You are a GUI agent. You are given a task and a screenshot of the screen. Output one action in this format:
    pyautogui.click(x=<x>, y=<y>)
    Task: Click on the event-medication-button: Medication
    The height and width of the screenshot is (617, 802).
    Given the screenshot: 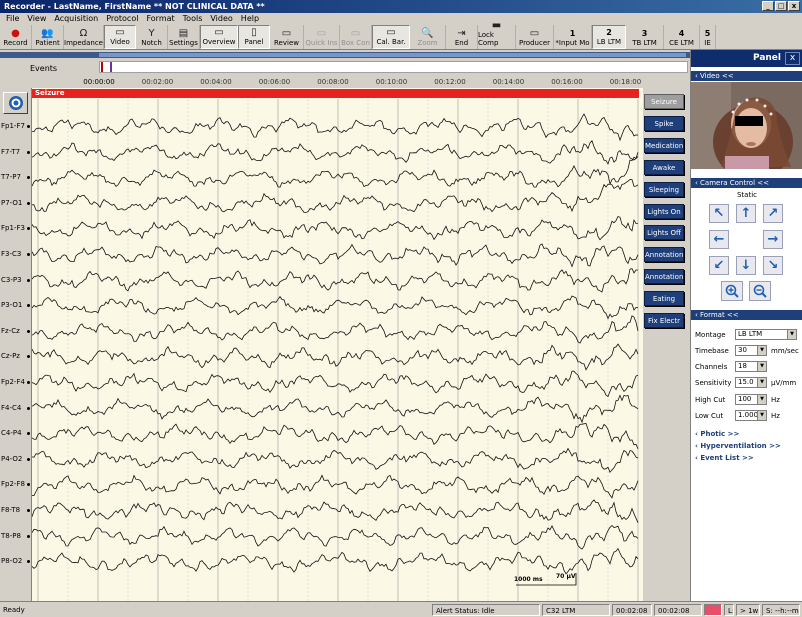 What is the action you would take?
    pyautogui.click(x=664, y=145)
    